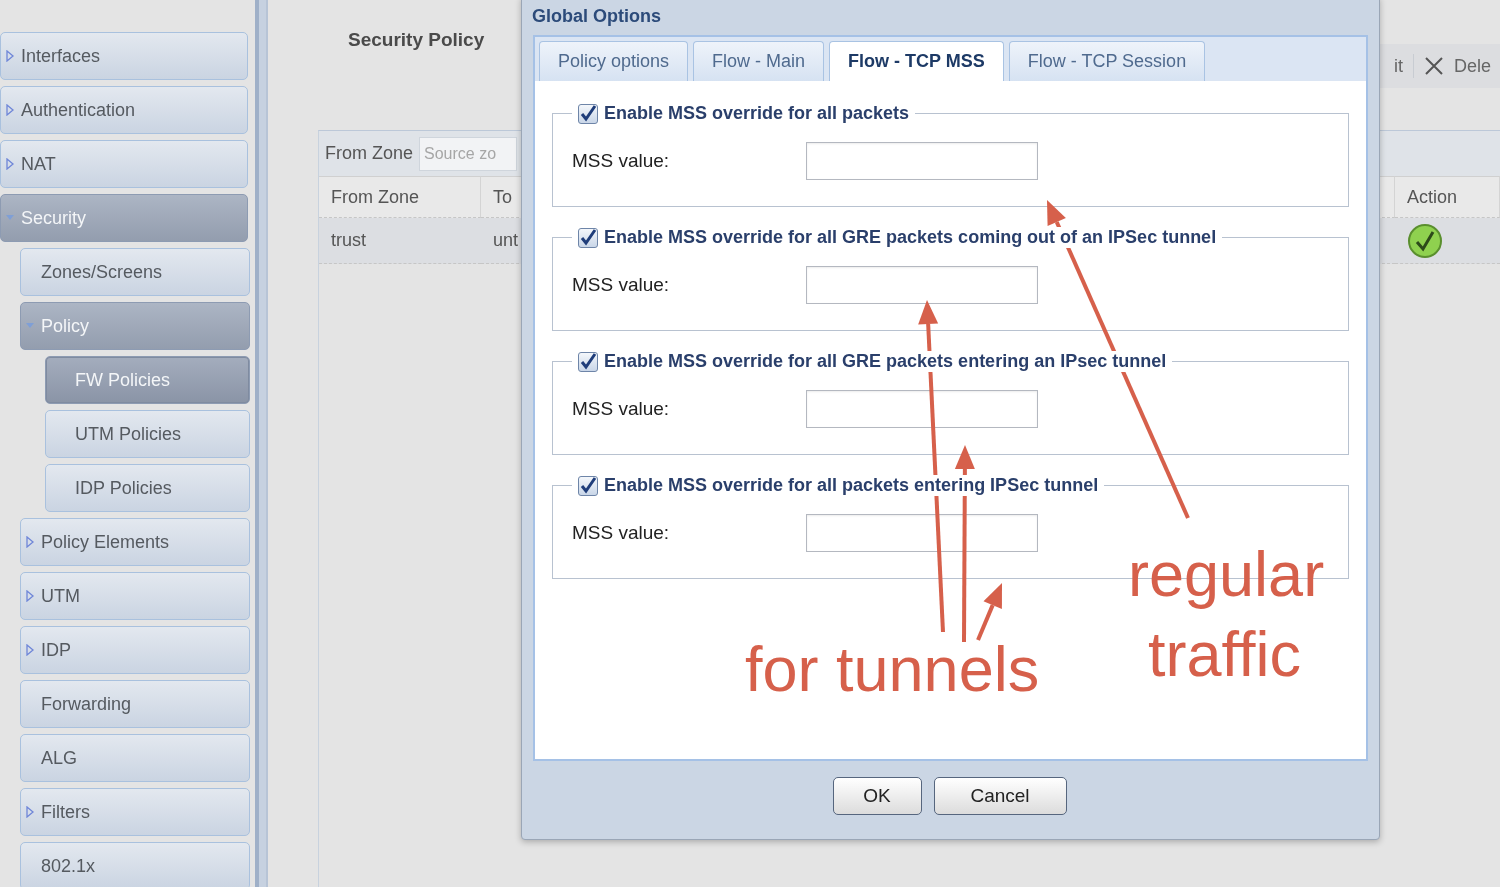 The width and height of the screenshot is (1500, 887). I want to click on cancel-button: Cancel, so click(1000, 796).